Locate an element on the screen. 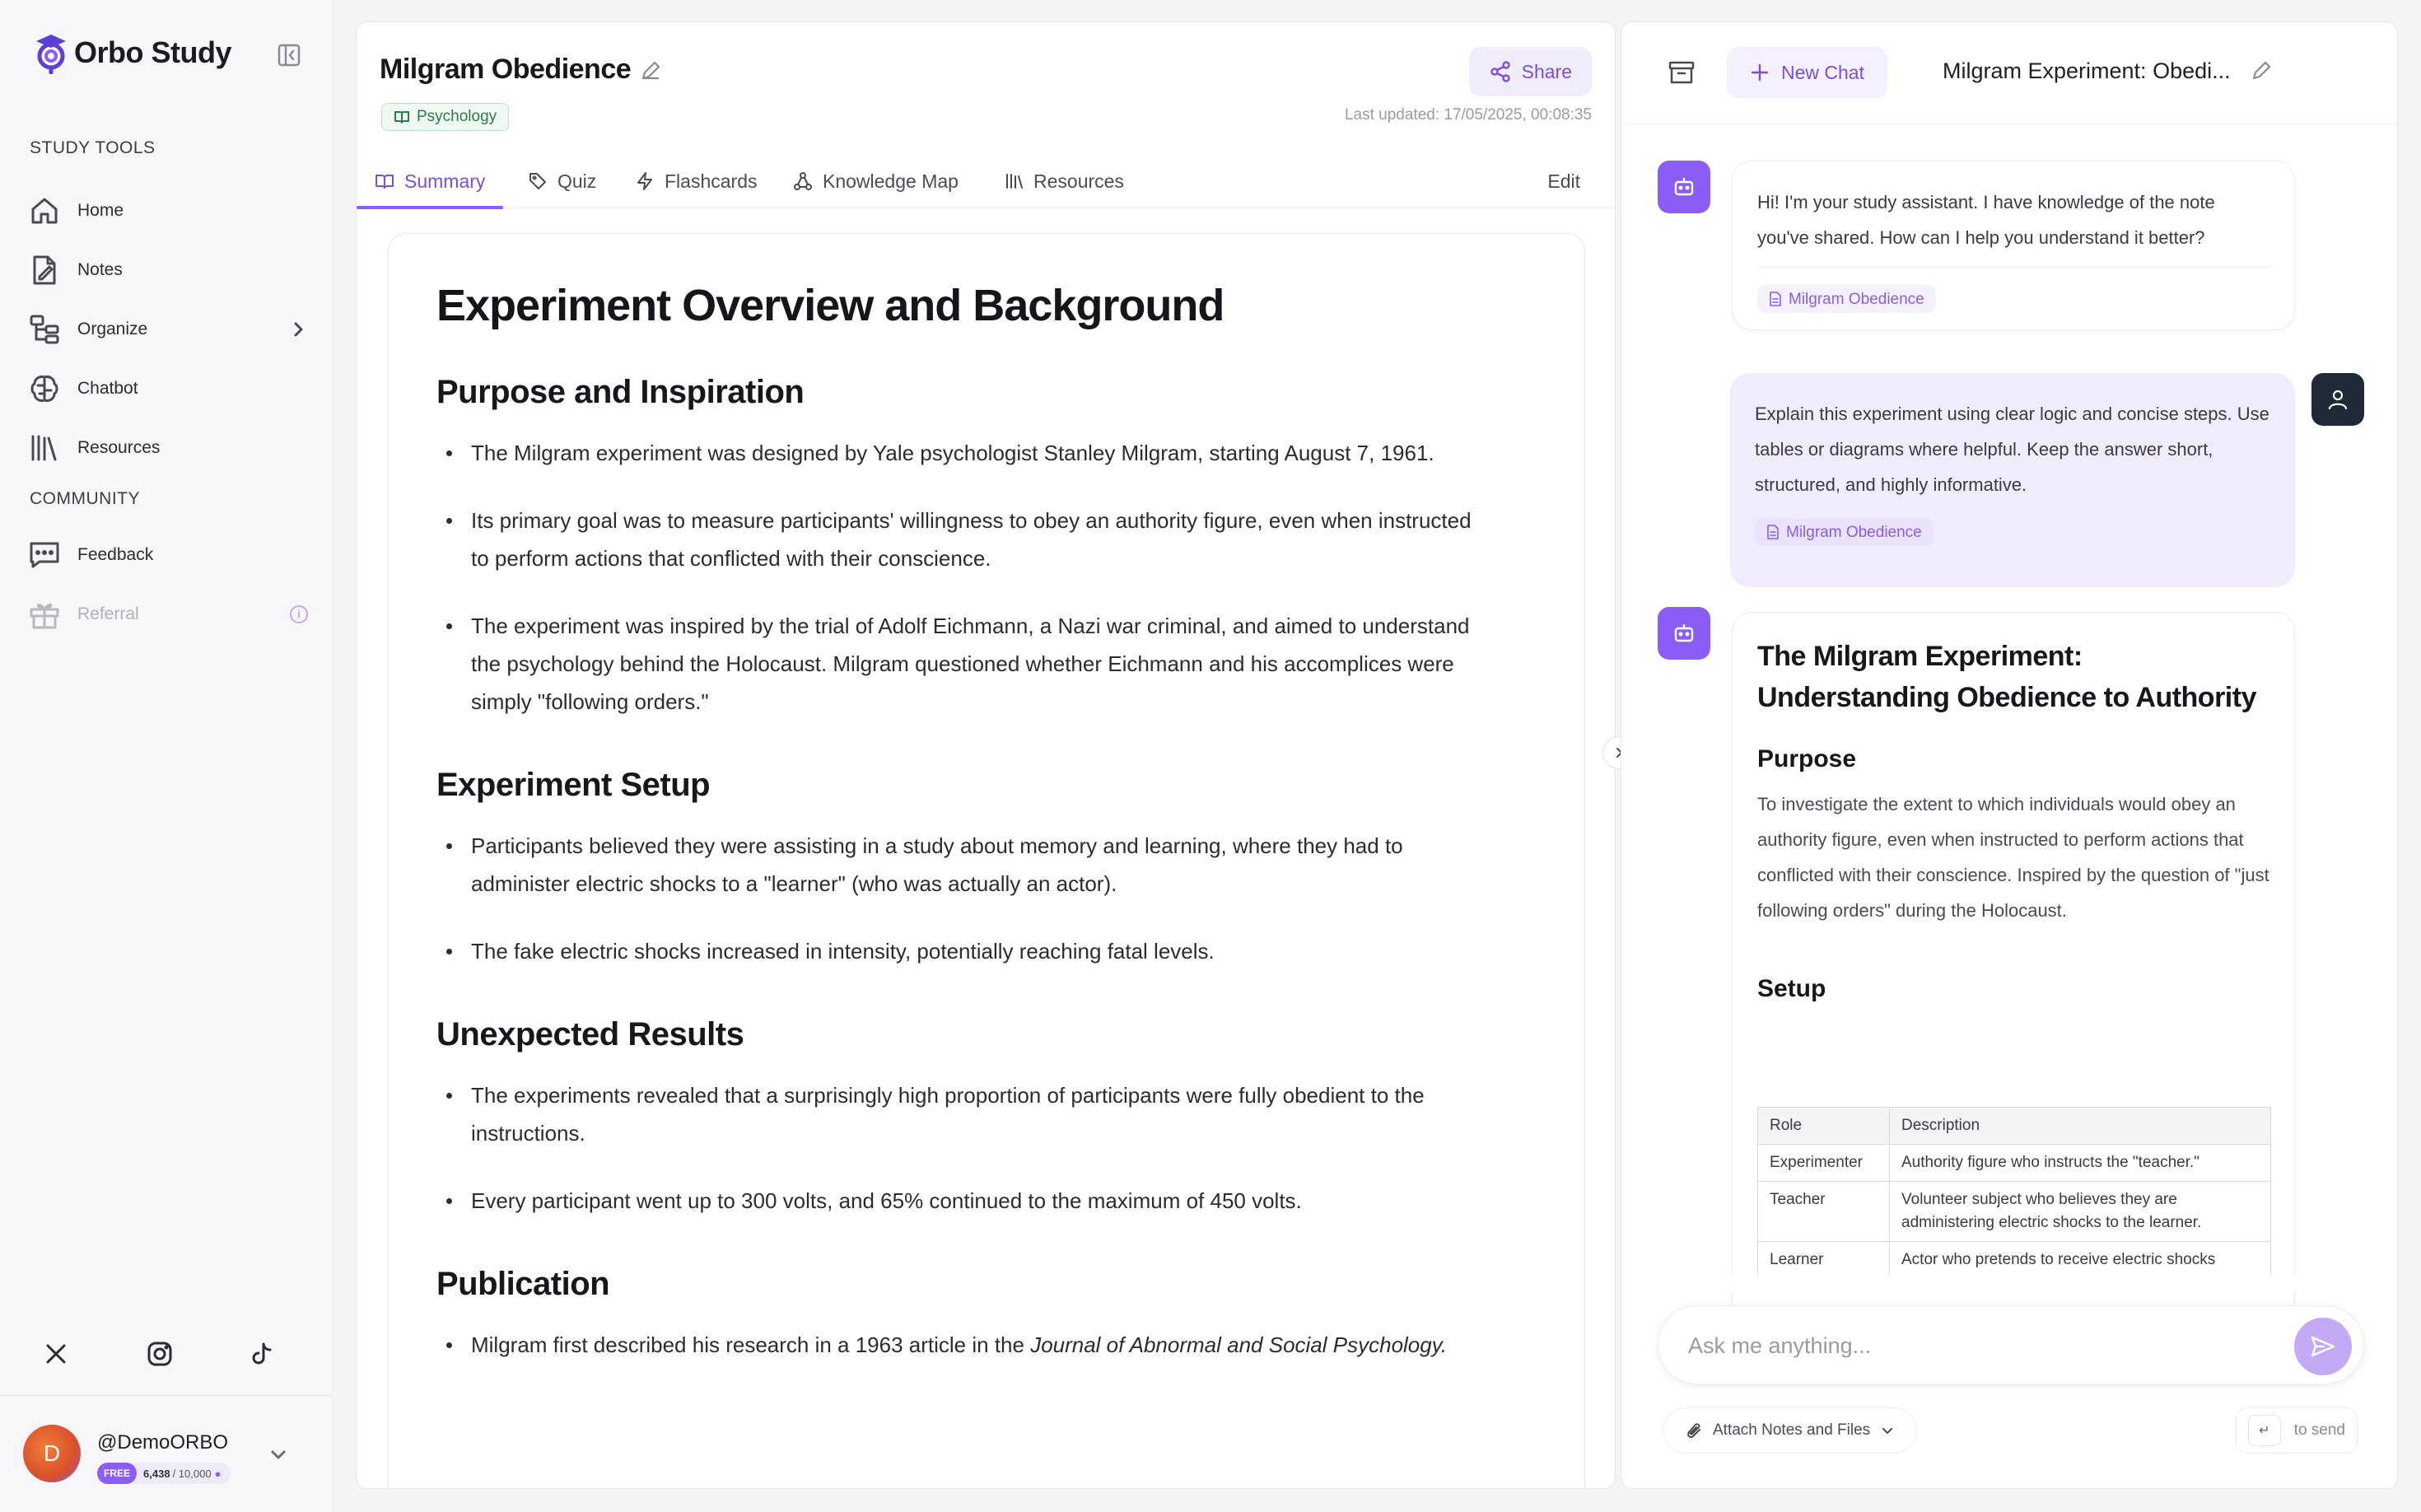 Image resolution: width=2421 pixels, height=1512 pixels. message-icon is located at coordinates (44, 555).